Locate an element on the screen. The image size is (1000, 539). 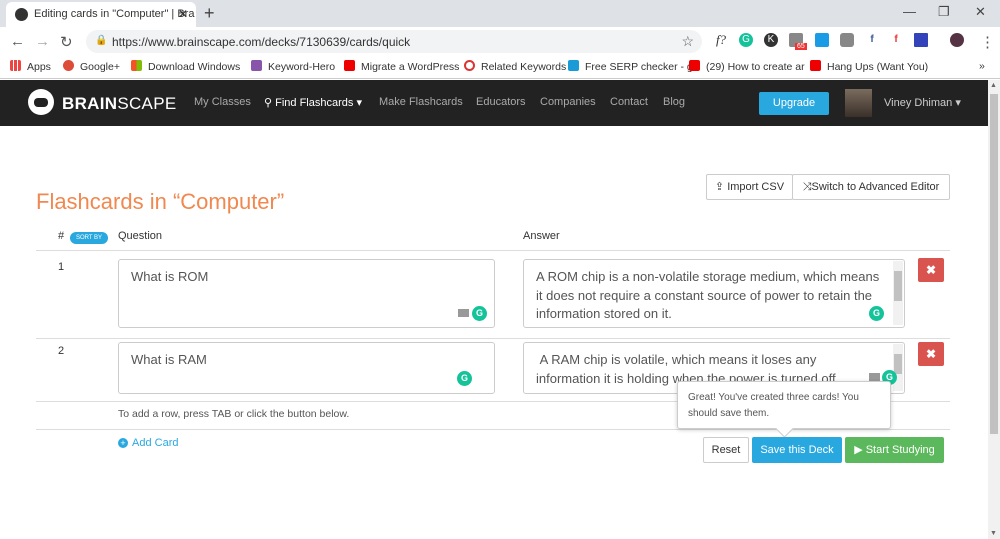
nav-find-flashcards: ⚲ Find Flashcards ▾ is located at coordinates (313, 102).